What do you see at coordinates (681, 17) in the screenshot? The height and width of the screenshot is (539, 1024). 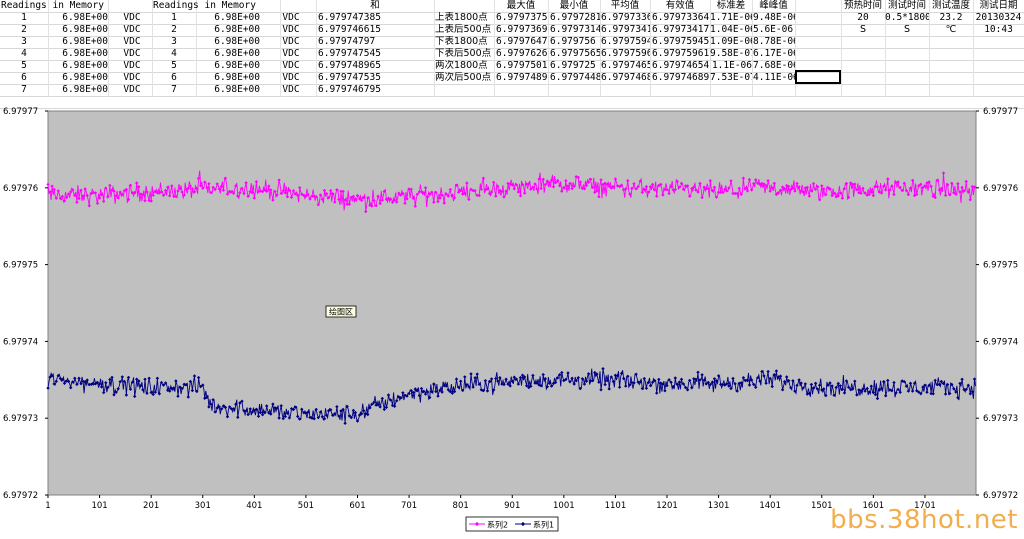 I see `stat-rms: 6.97973364` at bounding box center [681, 17].